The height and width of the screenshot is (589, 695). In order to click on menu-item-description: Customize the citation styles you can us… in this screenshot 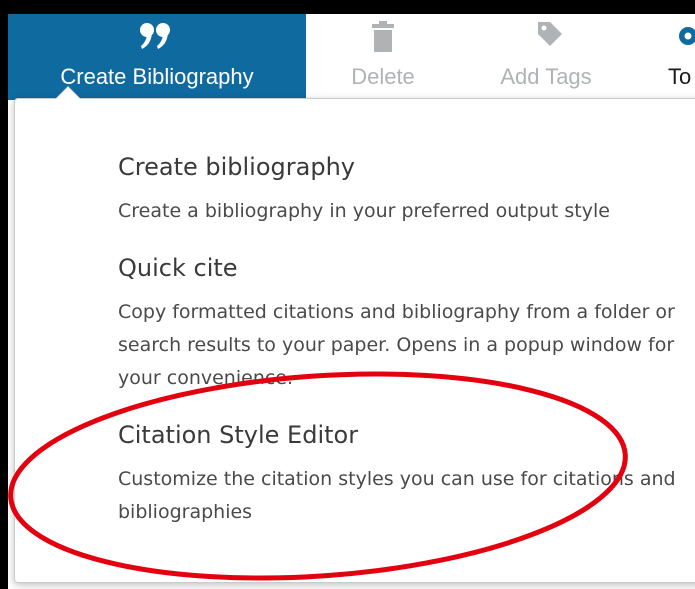, I will do `click(397, 495)`.